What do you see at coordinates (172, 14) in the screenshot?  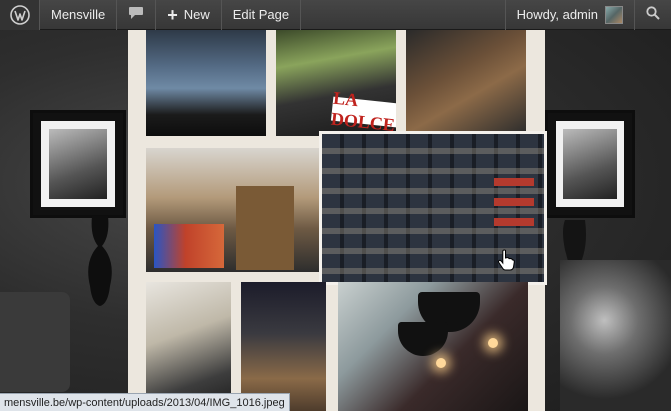 I see `plus-icon: +` at bounding box center [172, 14].